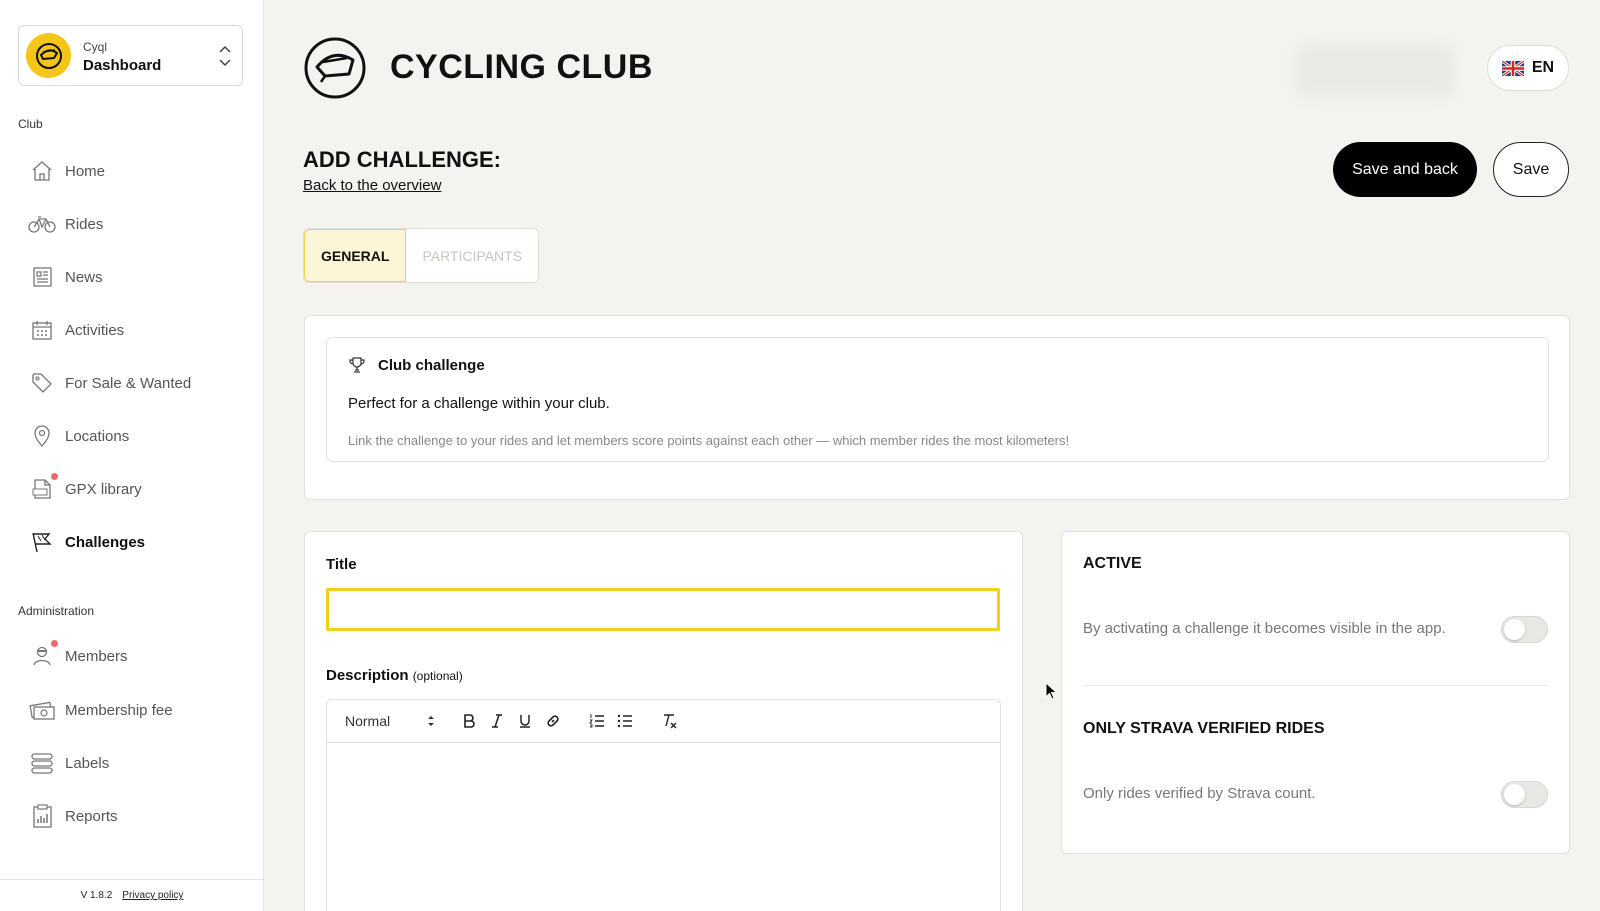  What do you see at coordinates (133, 436) in the screenshot?
I see `sidebar-item-locations: Locations` at bounding box center [133, 436].